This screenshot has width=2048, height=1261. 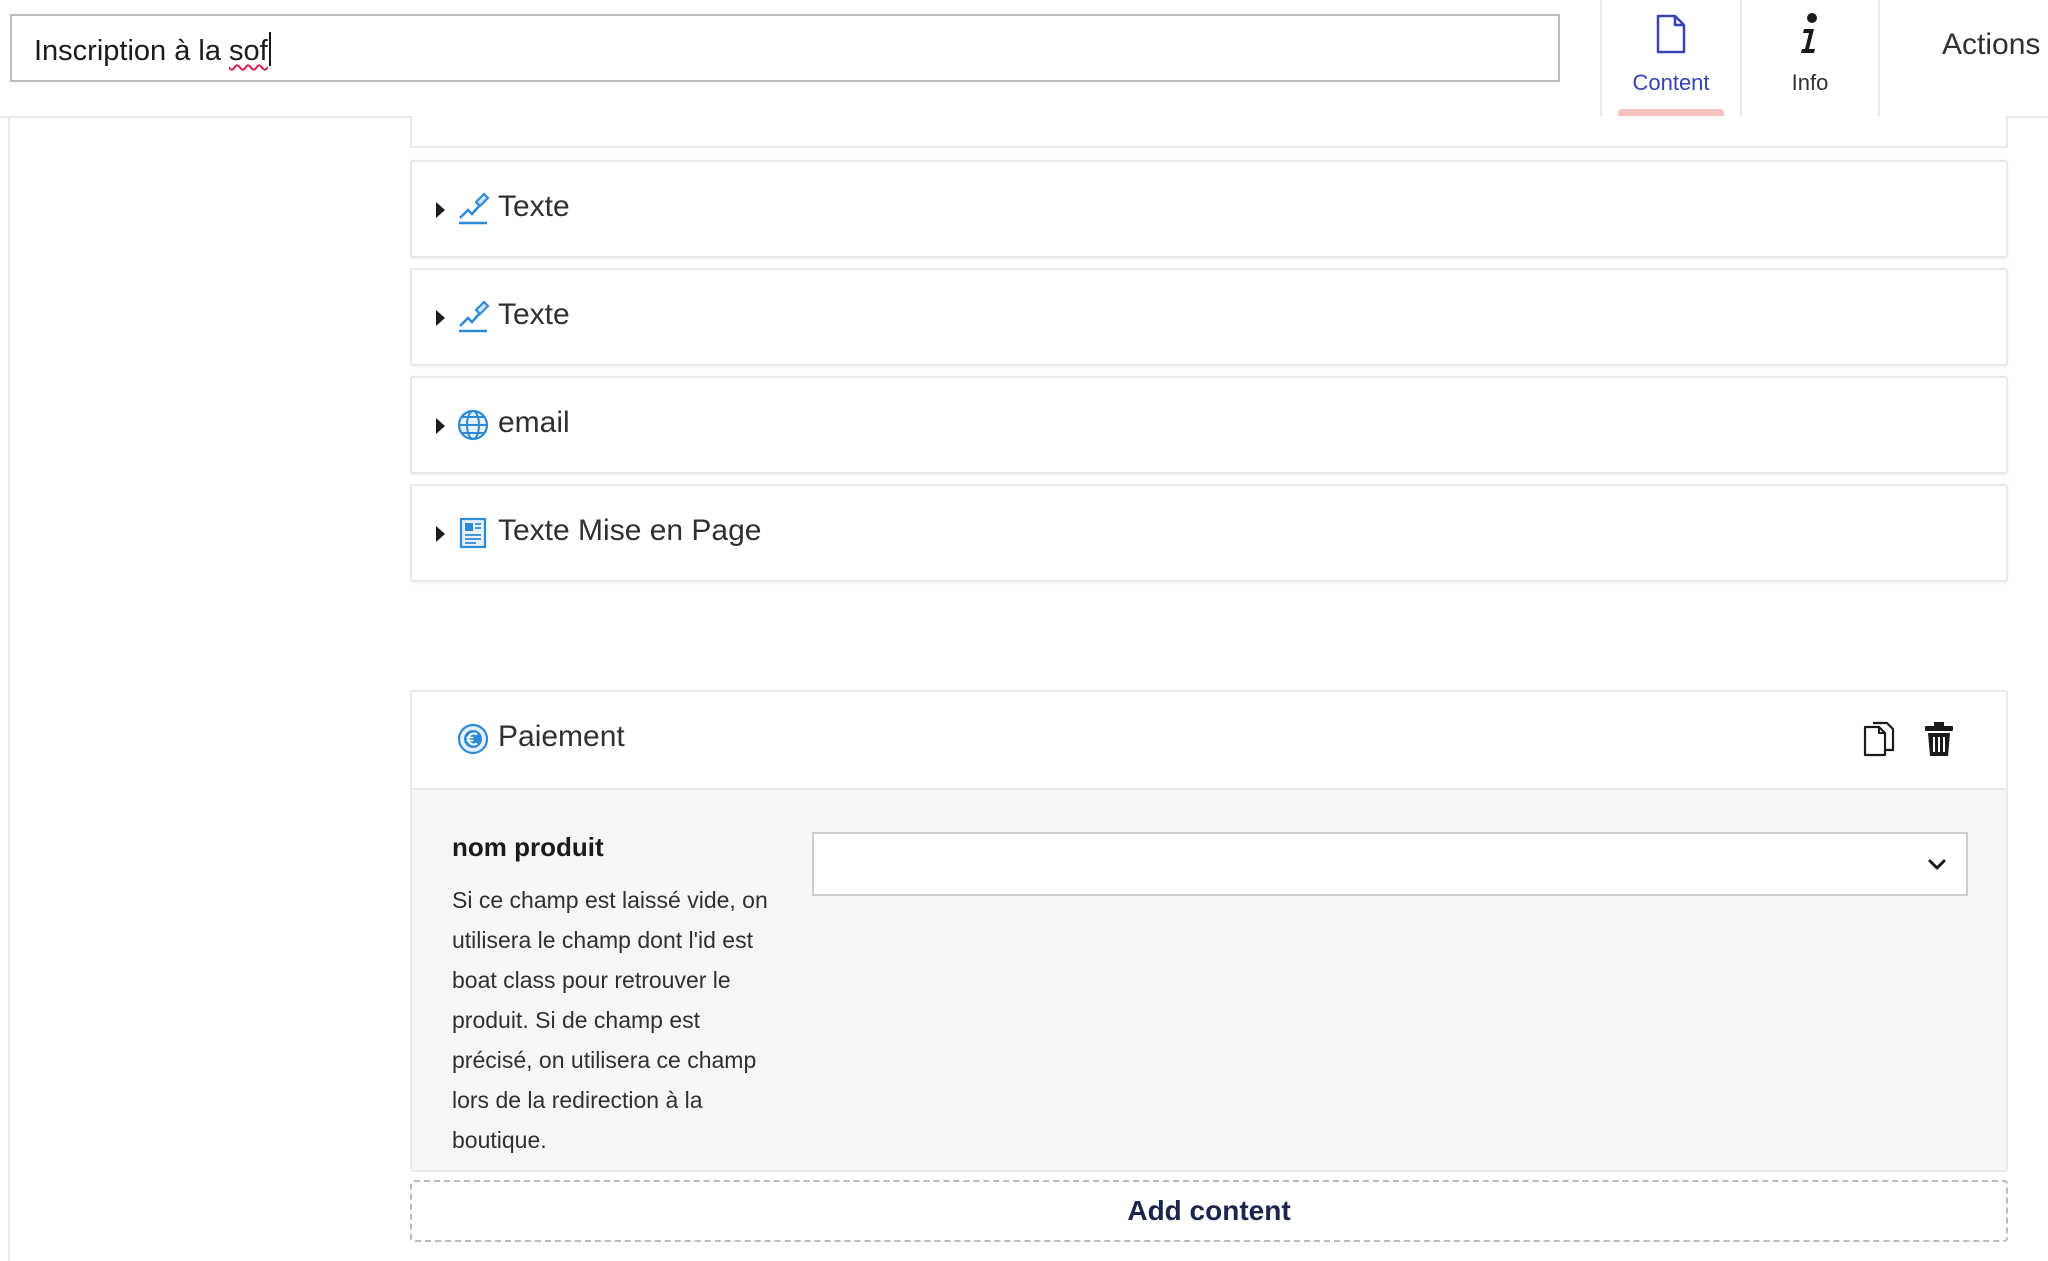 What do you see at coordinates (1991, 45) in the screenshot?
I see `actions-button: Actions` at bounding box center [1991, 45].